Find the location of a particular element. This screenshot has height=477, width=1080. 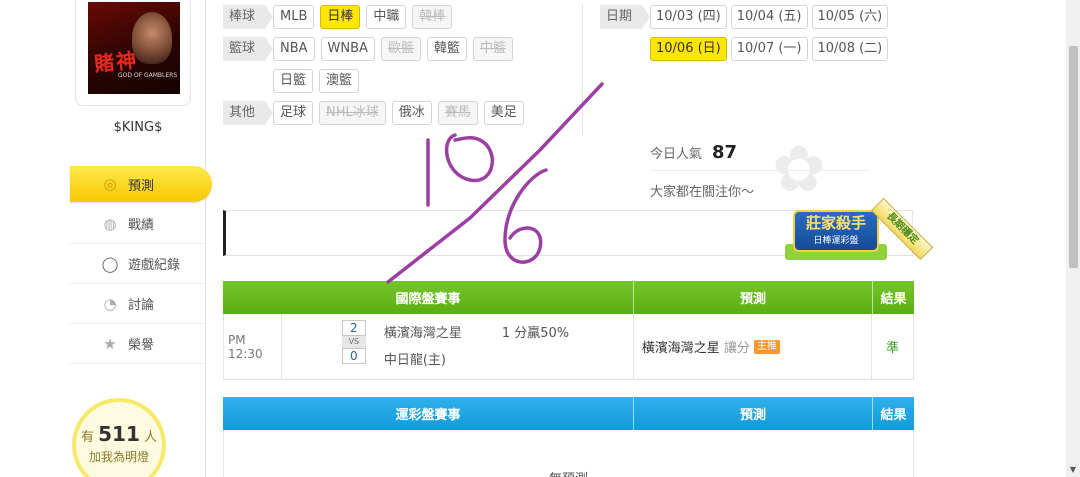

filter-label-basketball: 籃球 is located at coordinates (248, 49).